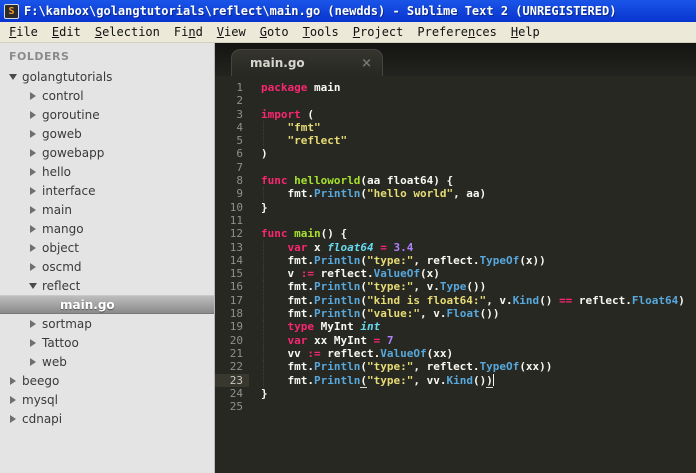  Describe the element at coordinates (455, 314) in the screenshot. I see `code-line-18: 18 fmt.Println("value:", v.Float())` at that location.